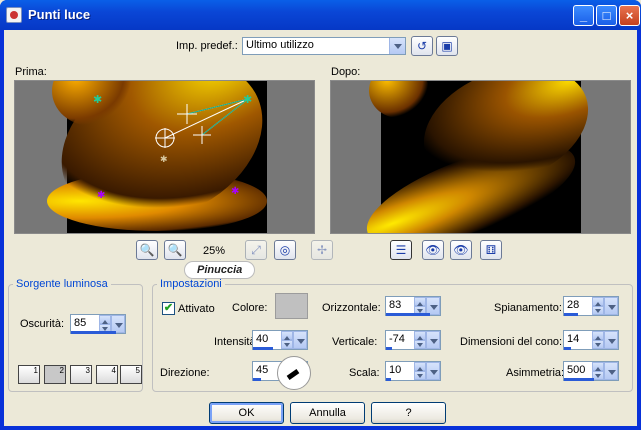 The height and width of the screenshot is (430, 641). I want to click on light-slot-1: 1, so click(29, 374).